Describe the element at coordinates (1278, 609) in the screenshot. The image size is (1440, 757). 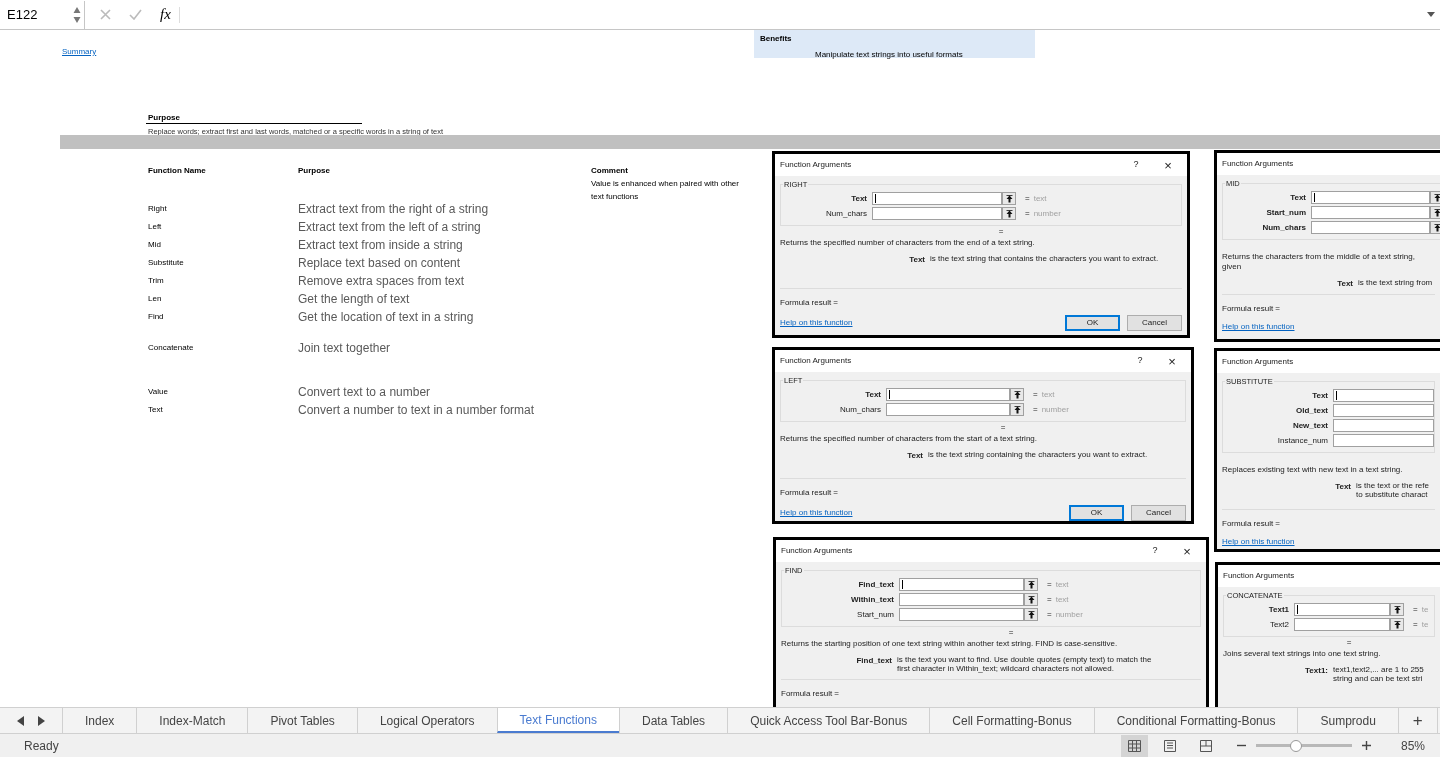
I see `argument-label: Text1` at that location.